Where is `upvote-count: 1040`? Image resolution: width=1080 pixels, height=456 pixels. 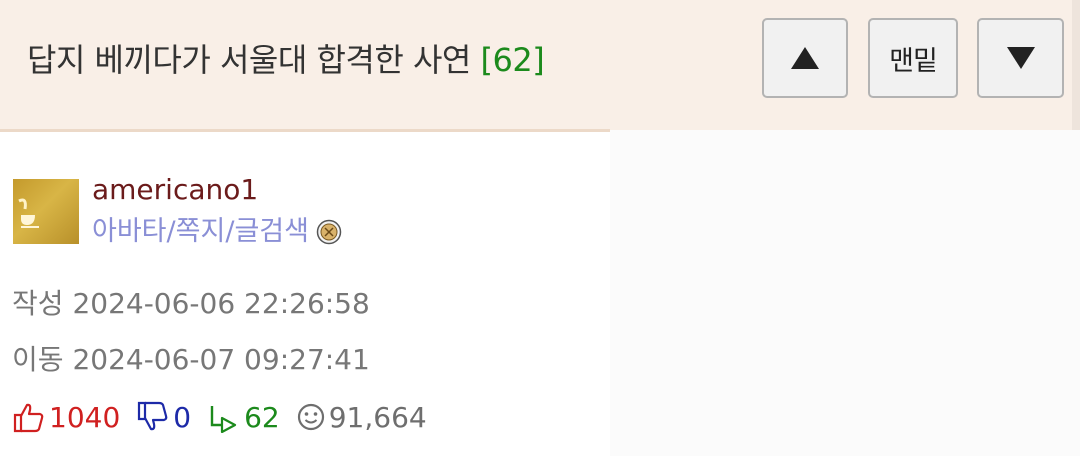
upvote-count: 1040 is located at coordinates (85, 417).